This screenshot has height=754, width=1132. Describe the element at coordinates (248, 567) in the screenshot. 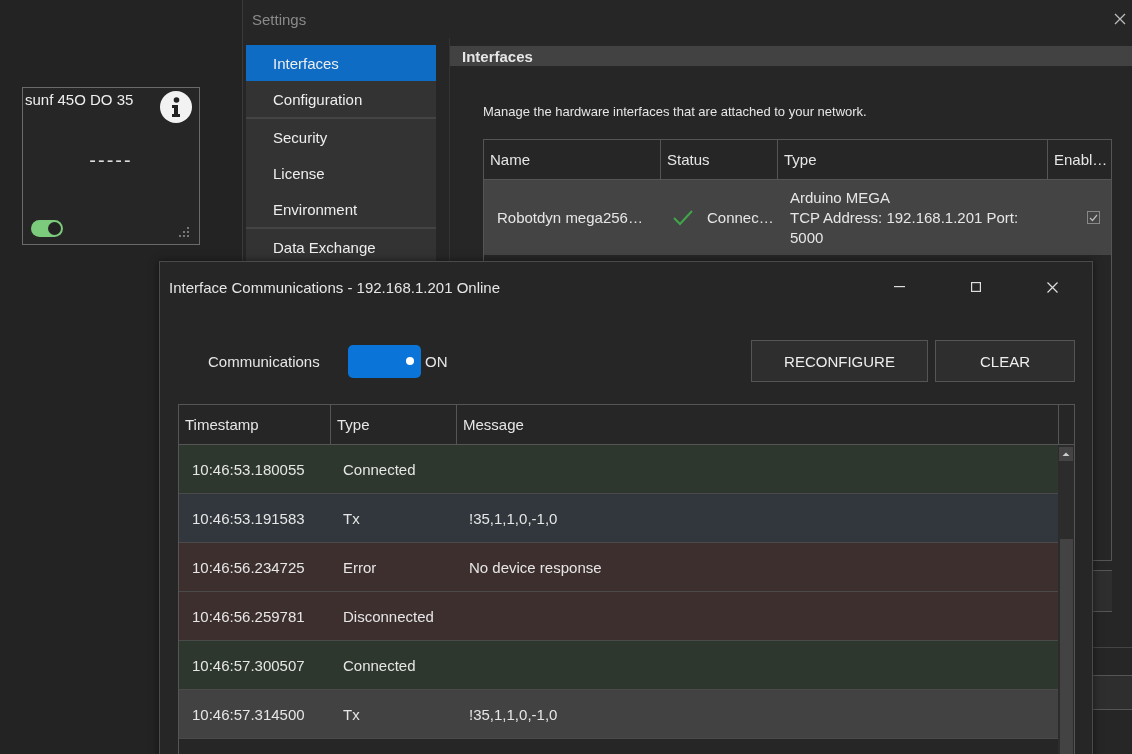

I see `table-cell-text: 10:46:56.234725` at that location.